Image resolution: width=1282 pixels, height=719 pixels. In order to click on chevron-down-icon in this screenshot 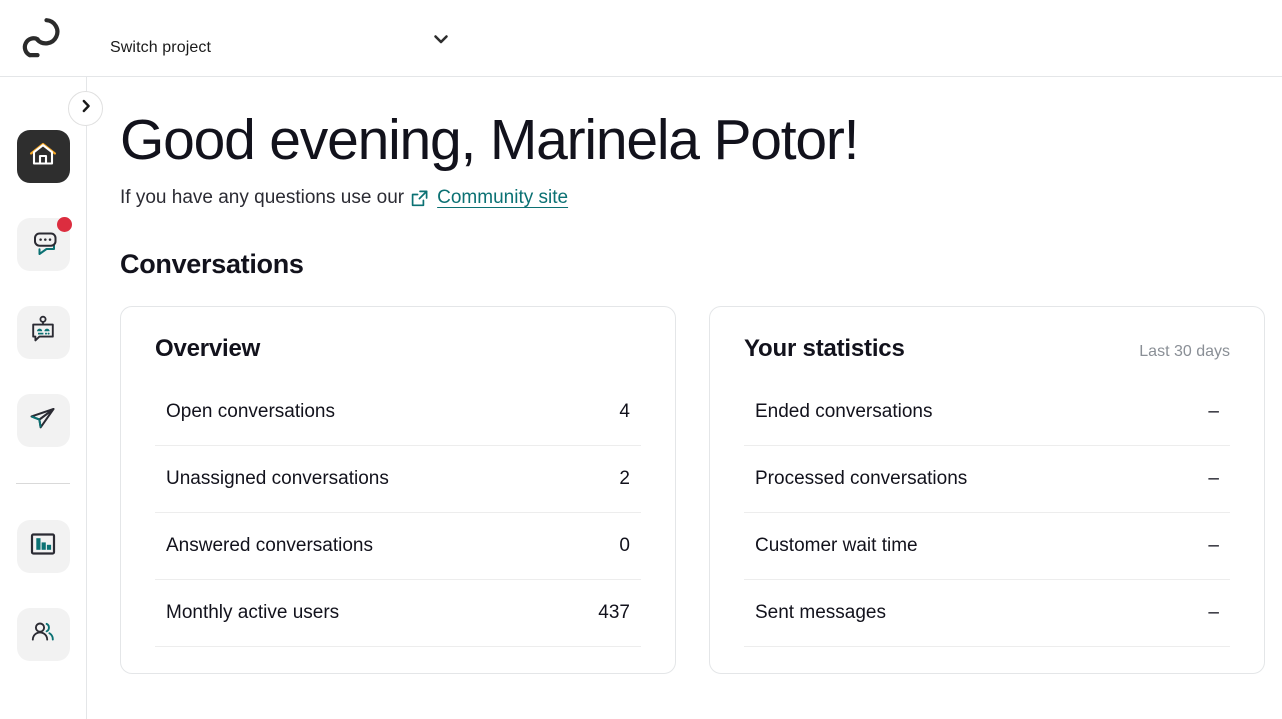, I will do `click(441, 38)`.